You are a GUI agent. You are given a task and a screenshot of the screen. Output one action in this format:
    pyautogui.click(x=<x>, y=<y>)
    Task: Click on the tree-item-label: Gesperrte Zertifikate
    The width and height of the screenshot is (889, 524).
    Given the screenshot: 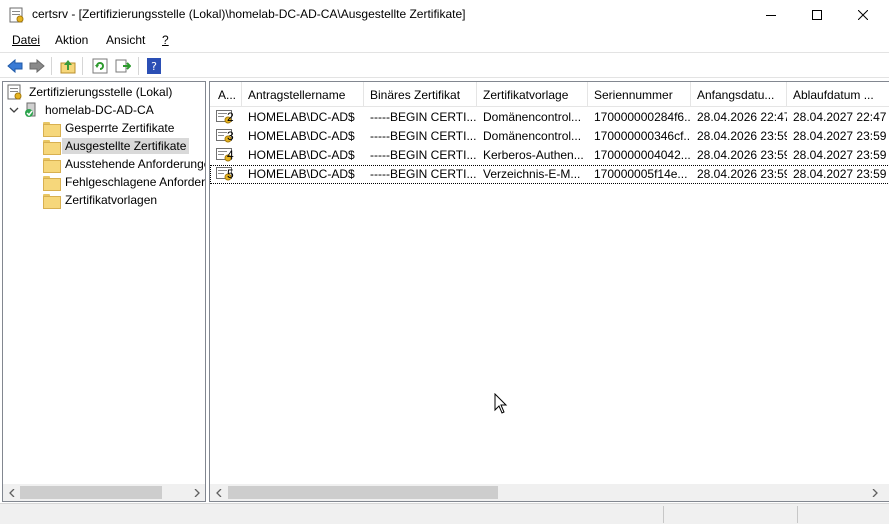 What is the action you would take?
    pyautogui.click(x=120, y=128)
    